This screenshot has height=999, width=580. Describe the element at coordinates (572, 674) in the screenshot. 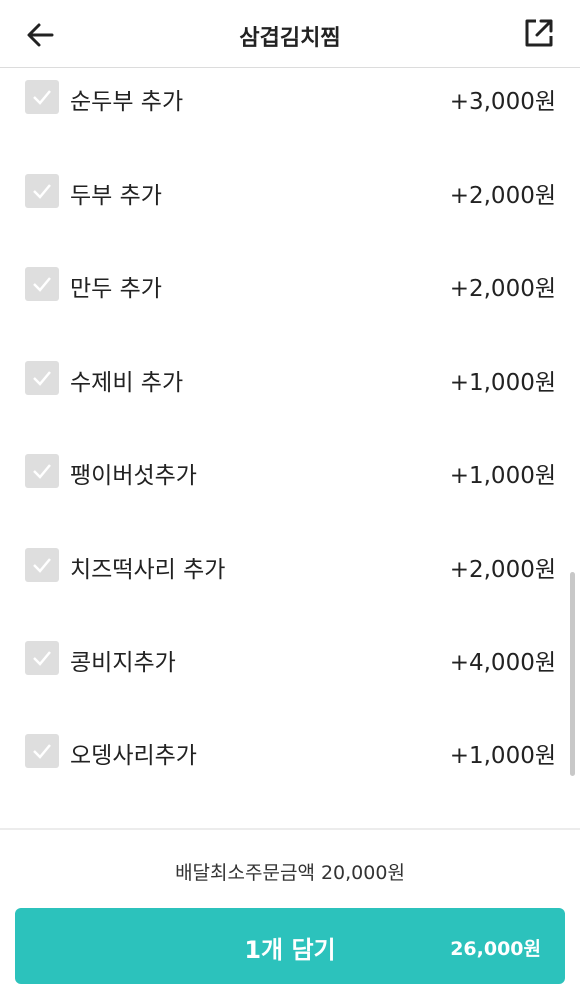

I see `scrollbar-thumb` at that location.